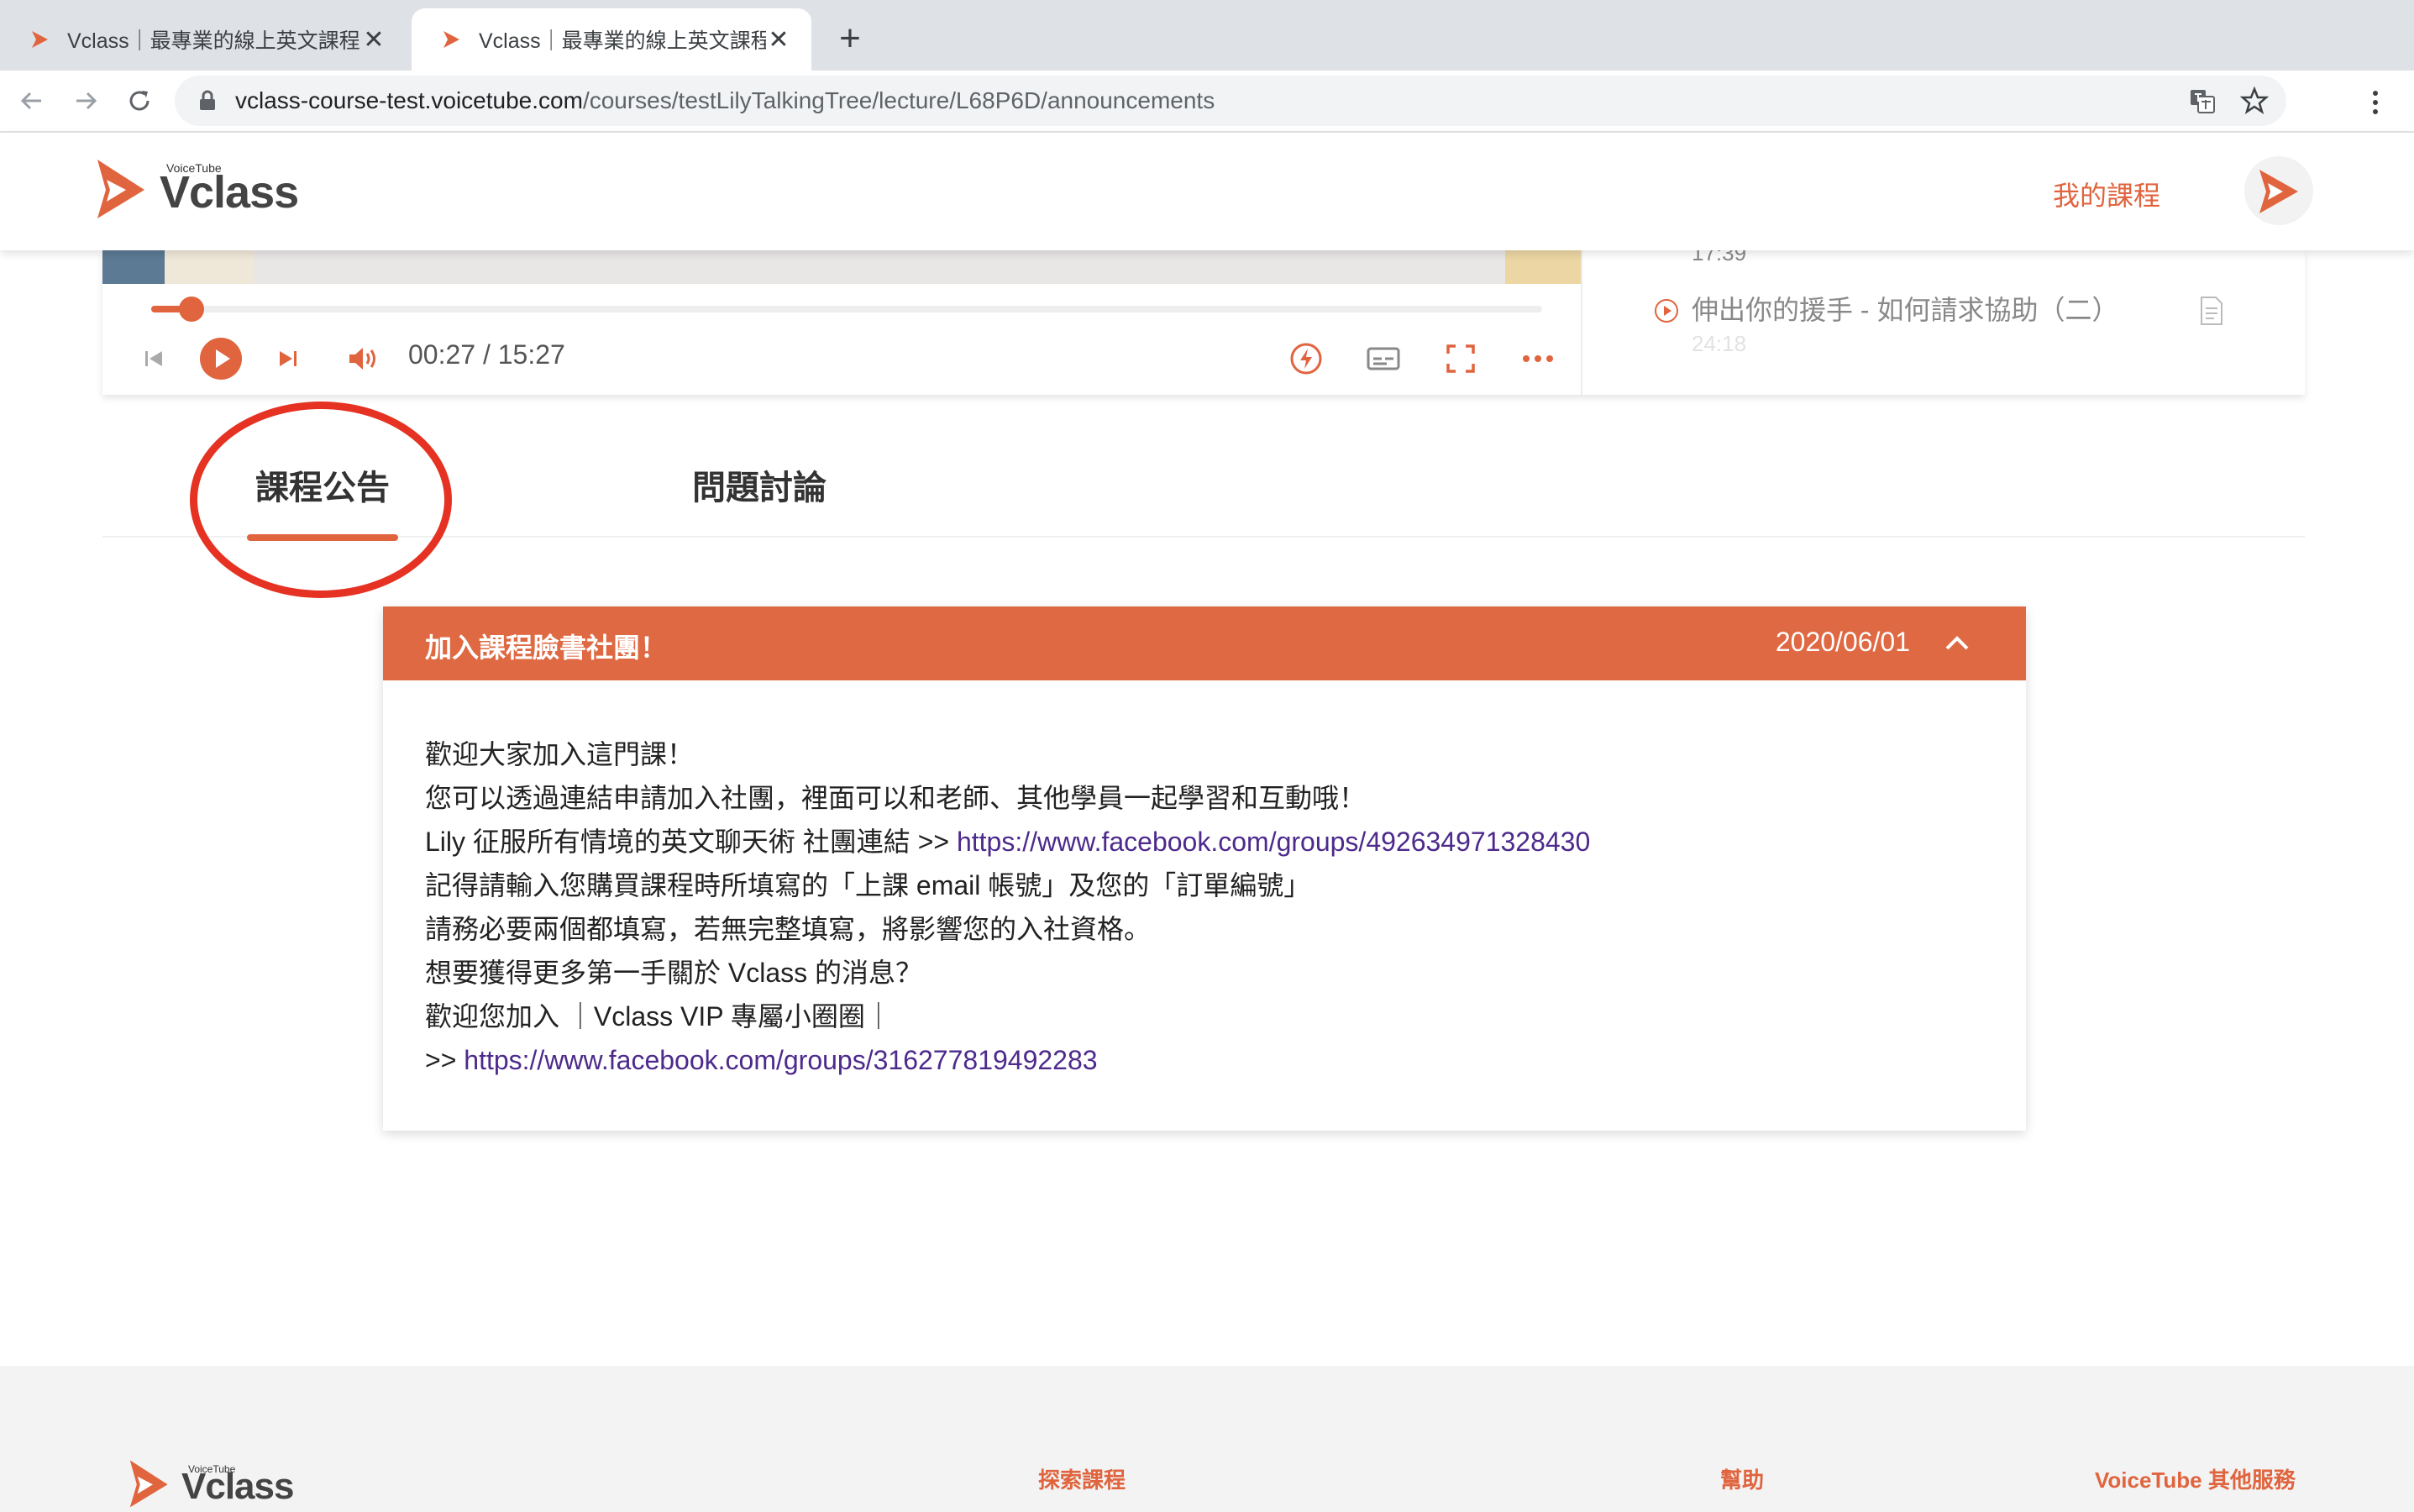  Describe the element at coordinates (1207, 1439) in the screenshot. I see `site-footer: VoiceTube Vclass 探索課程 幫助 VoiceTube 其他服務` at that location.